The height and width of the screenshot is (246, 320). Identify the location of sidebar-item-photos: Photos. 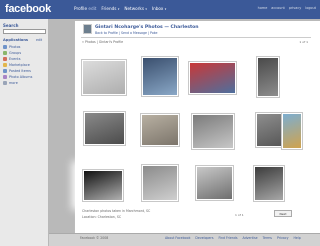
(11, 46).